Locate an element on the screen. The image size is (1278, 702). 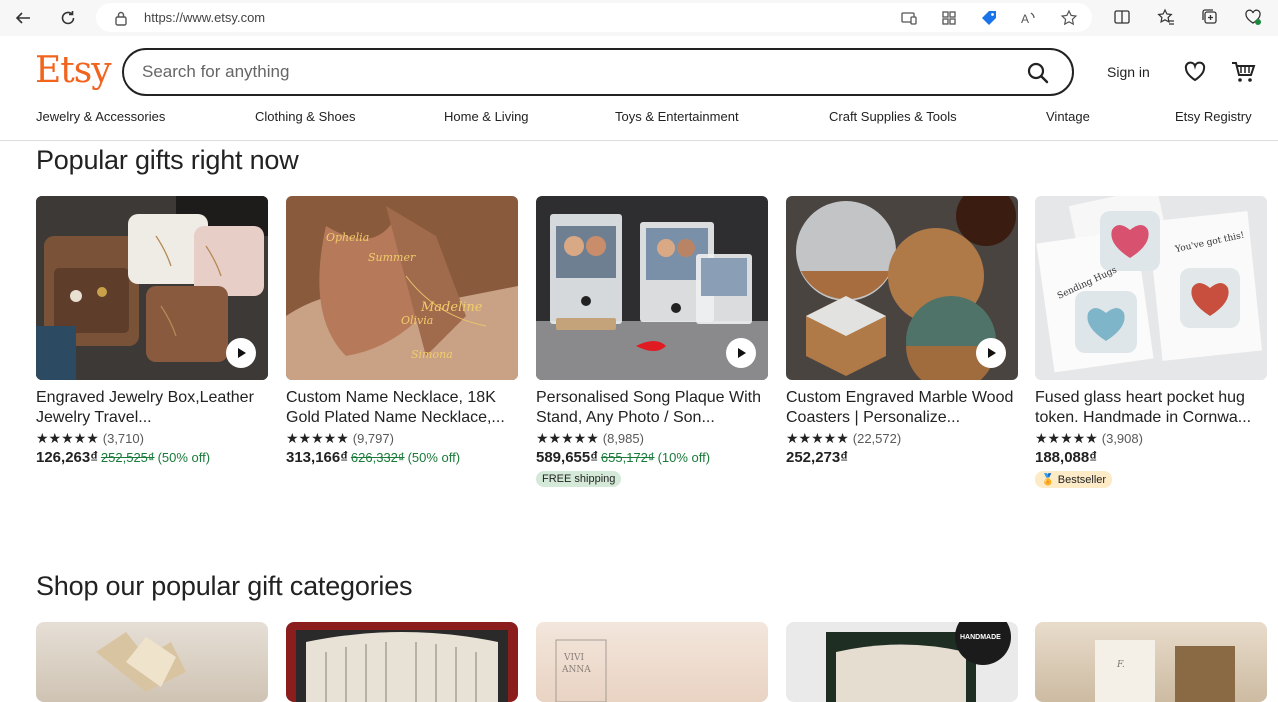
product-image: Sending Hugs You've got this! is located at coordinates (1151, 288).